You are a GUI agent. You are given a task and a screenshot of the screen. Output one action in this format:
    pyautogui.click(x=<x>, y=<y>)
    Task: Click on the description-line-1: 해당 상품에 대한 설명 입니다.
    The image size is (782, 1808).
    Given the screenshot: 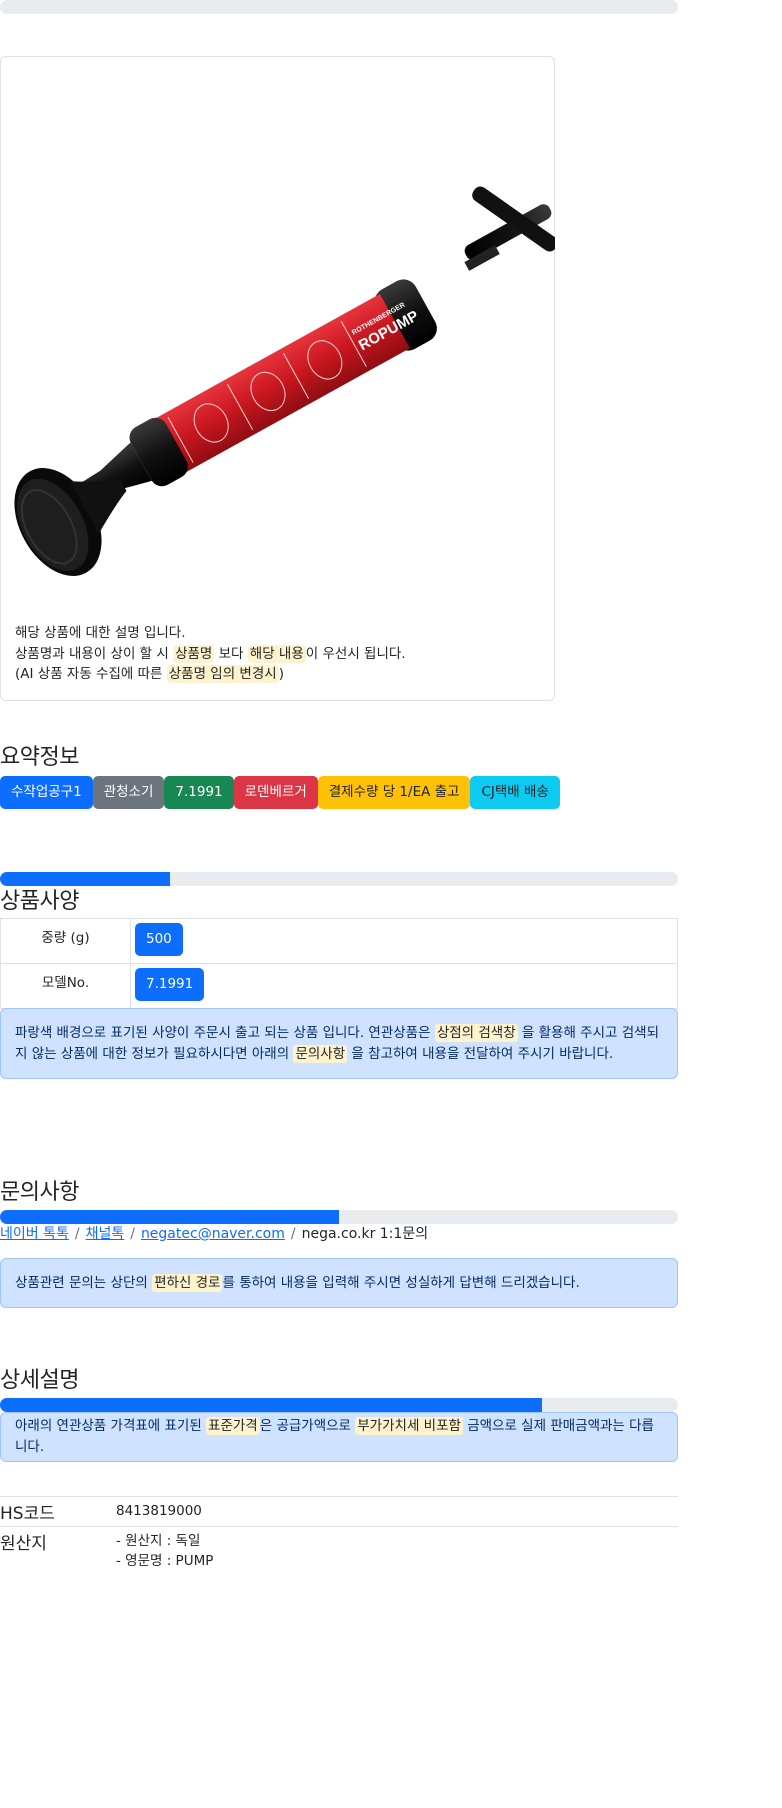 What is the action you would take?
    pyautogui.click(x=210, y=633)
    